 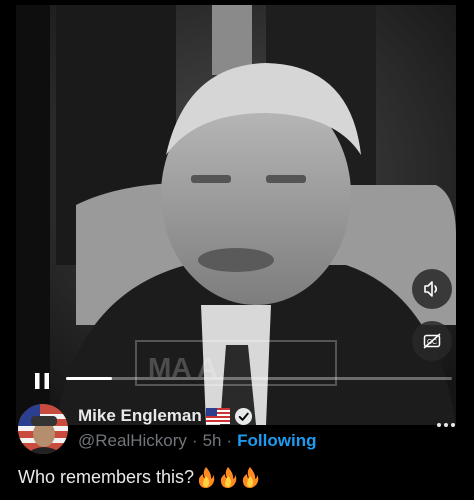 What do you see at coordinates (259, 378) in the screenshot?
I see `progress-bar` at bounding box center [259, 378].